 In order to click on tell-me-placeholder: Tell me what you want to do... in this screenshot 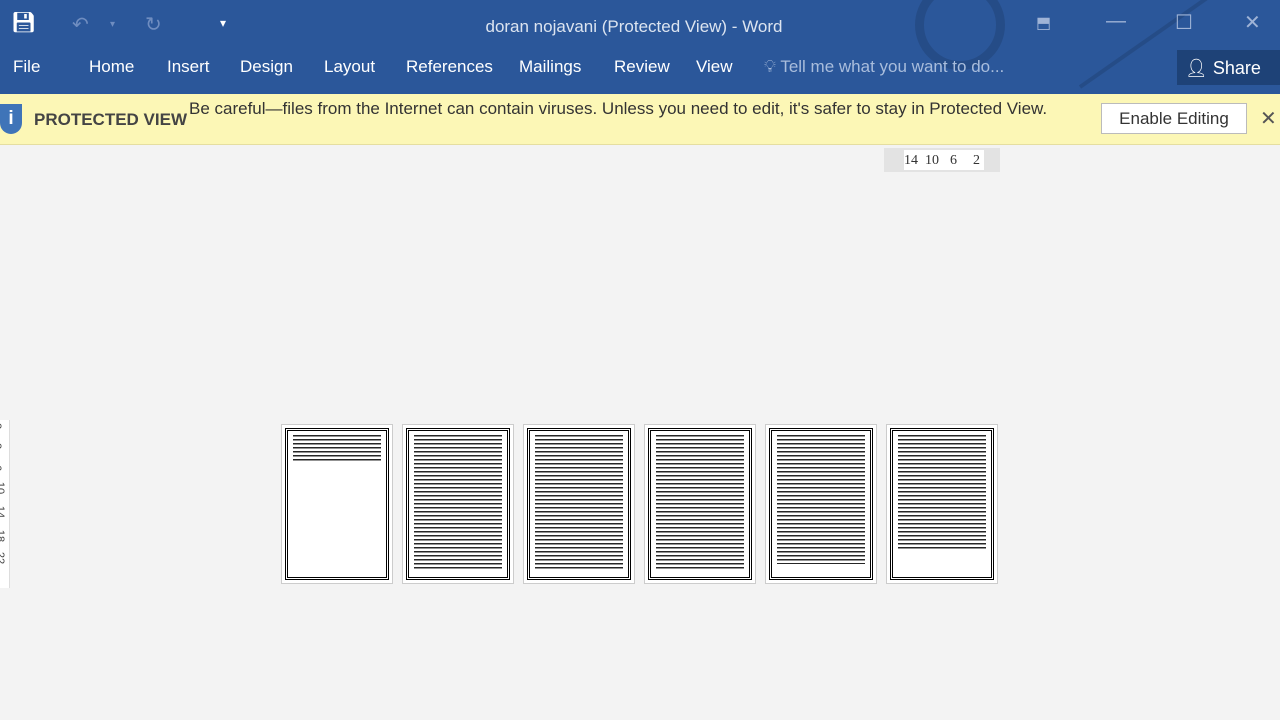, I will do `click(892, 66)`.